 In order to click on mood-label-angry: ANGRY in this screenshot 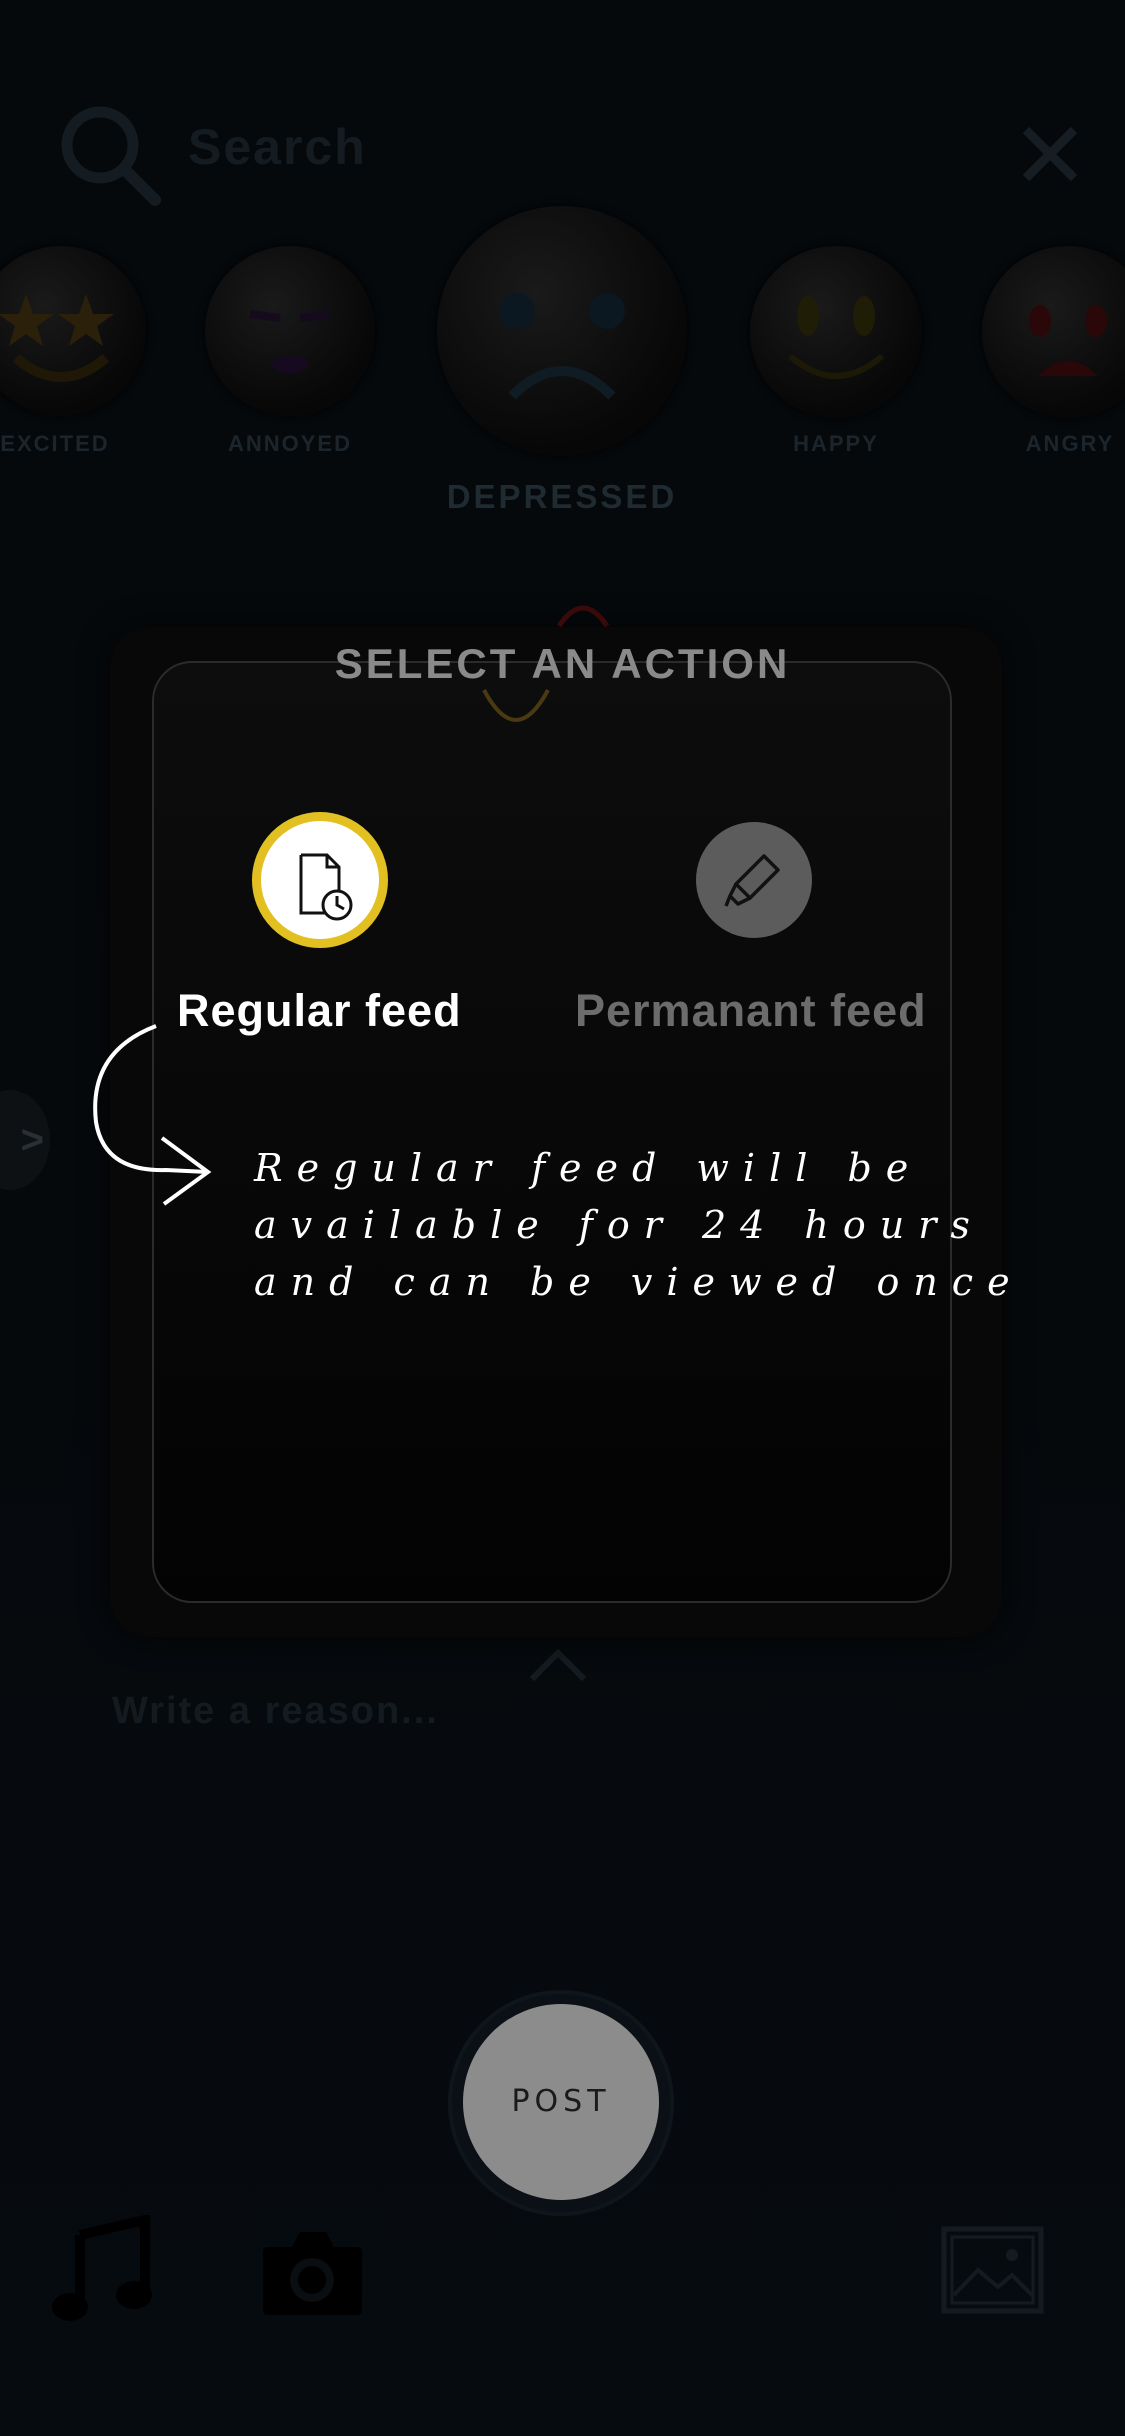, I will do `click(1070, 443)`.